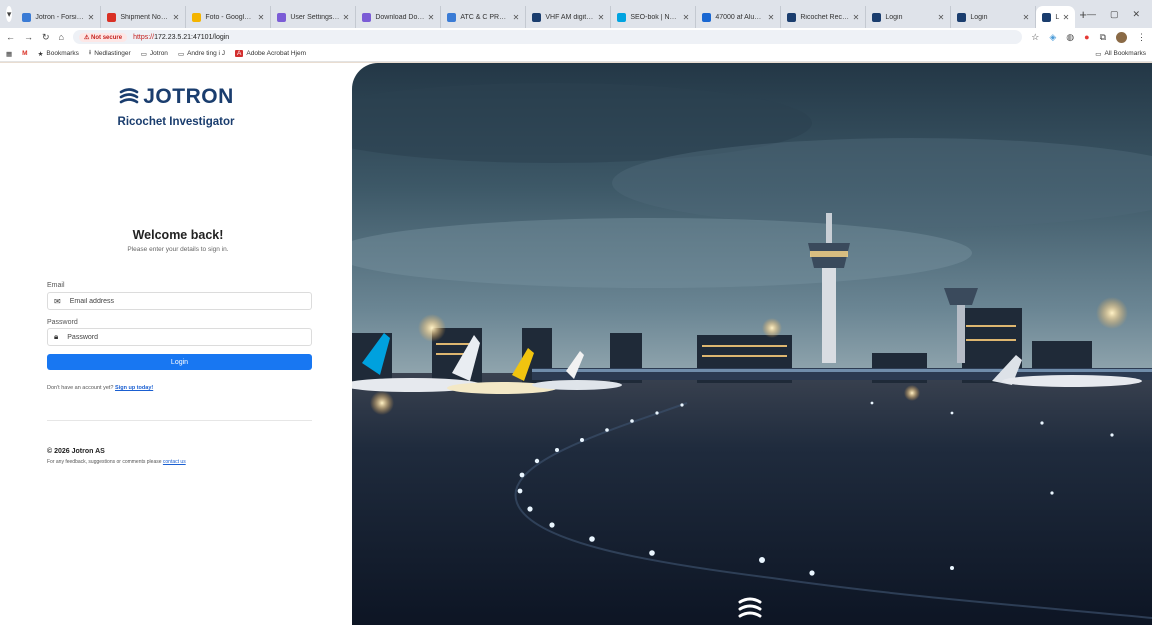 This screenshot has height=625, width=1152. What do you see at coordinates (824, 17) in the screenshot?
I see `browser-tab: Ricochet Recorder ✕` at bounding box center [824, 17].